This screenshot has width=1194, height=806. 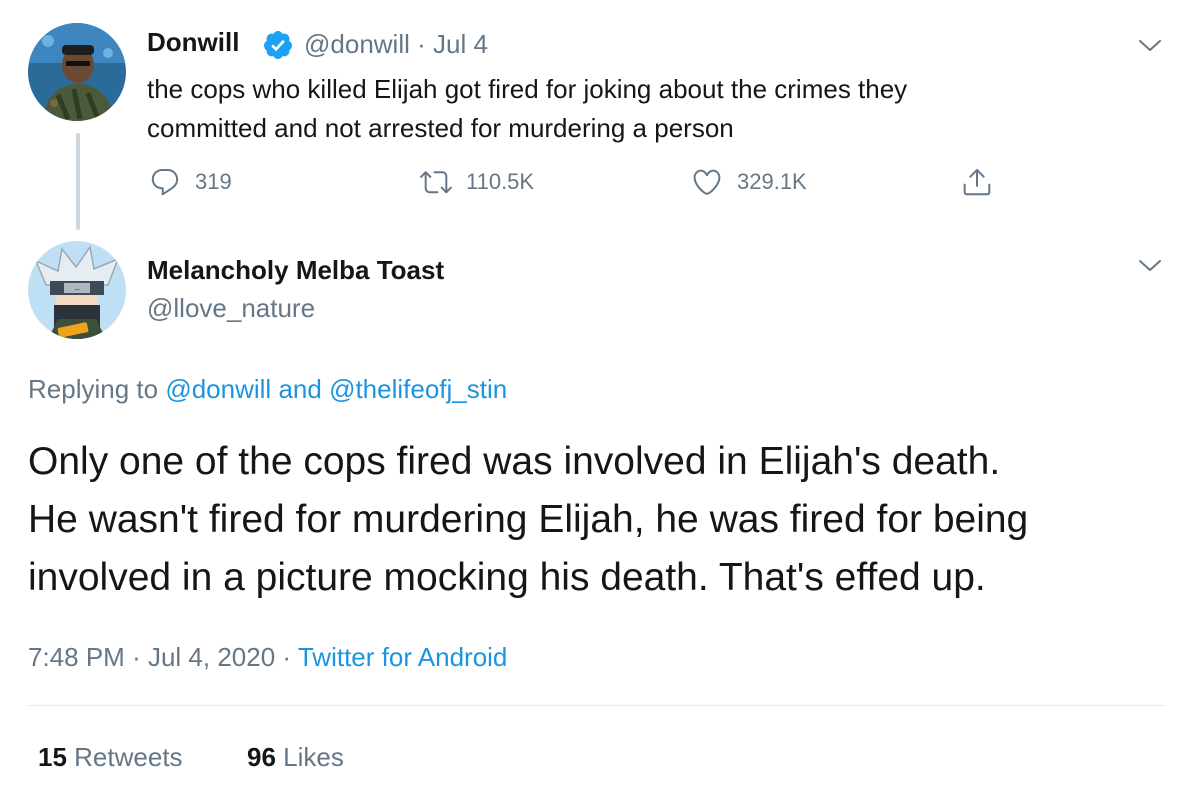 I want to click on replying-prefix: Replying to, so click(x=93, y=389).